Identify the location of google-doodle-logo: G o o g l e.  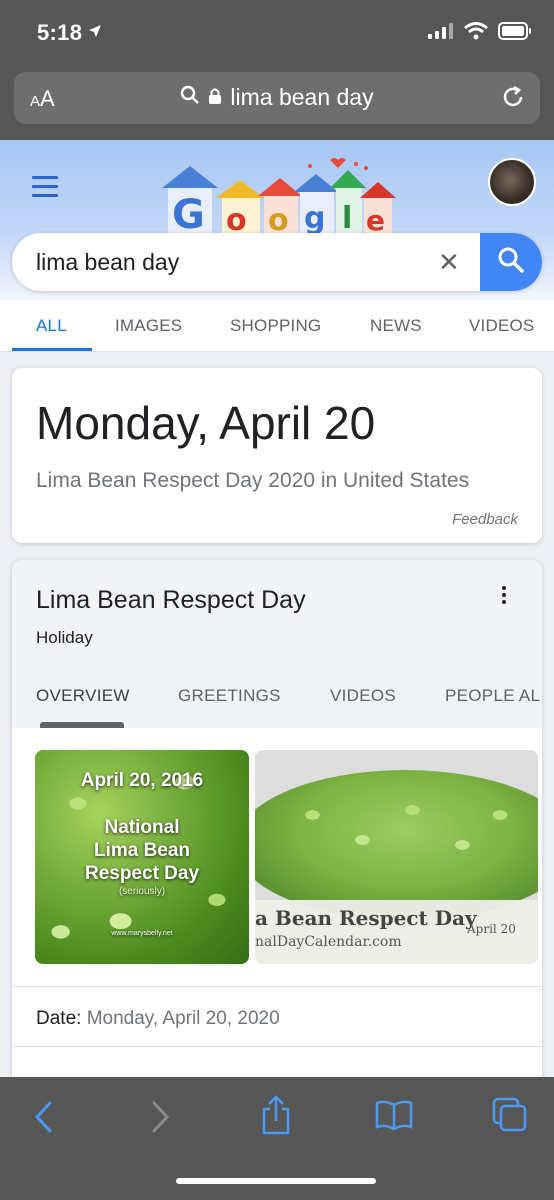
(278, 200).